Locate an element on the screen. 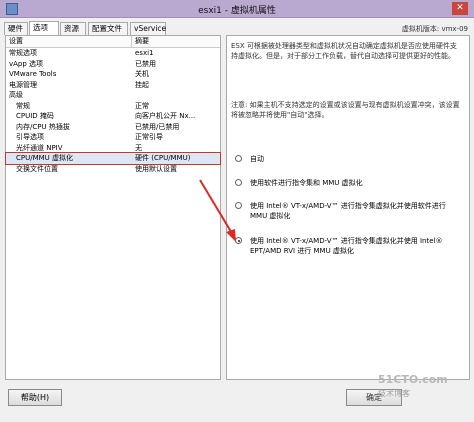 This screenshot has height=422, width=474. window-title: esxi1 - 虚拟机属性 is located at coordinates (237, 11).